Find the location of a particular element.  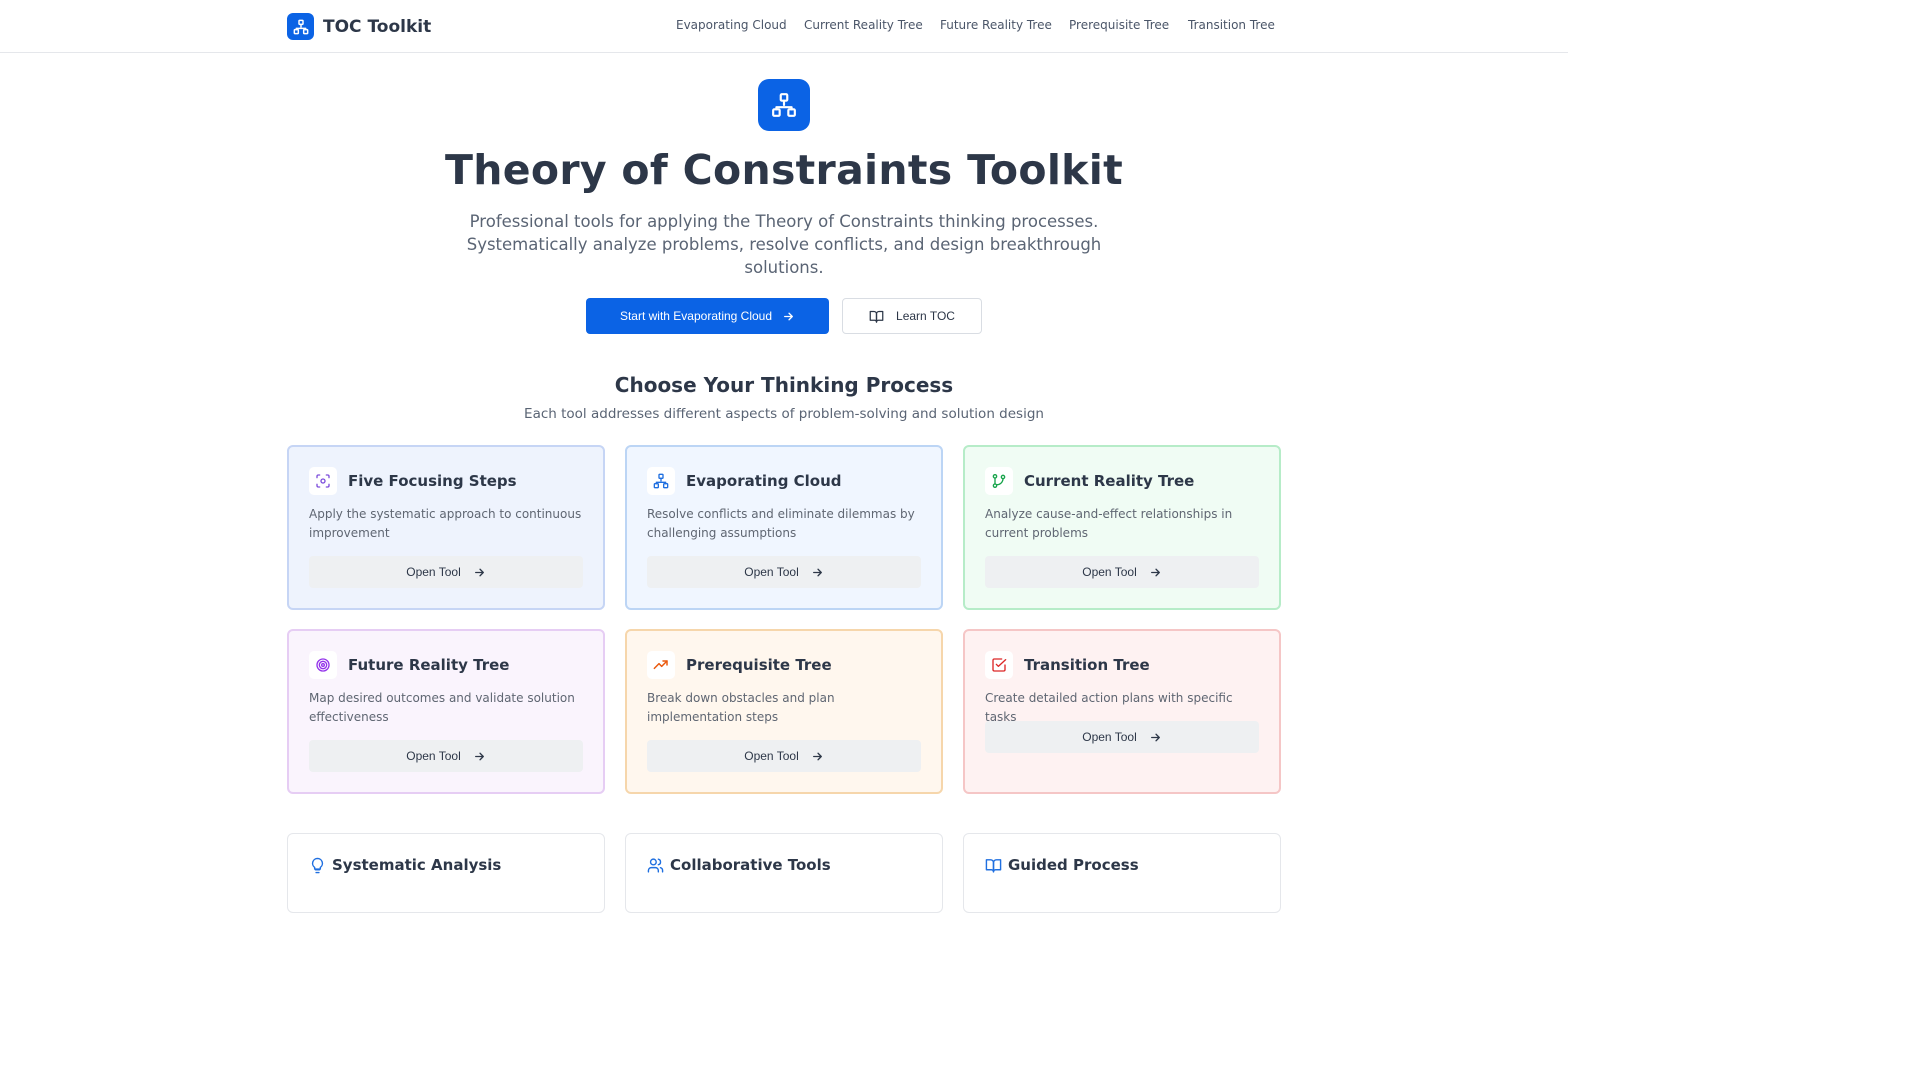

card-title: Future Reality Tree is located at coordinates (429, 665).